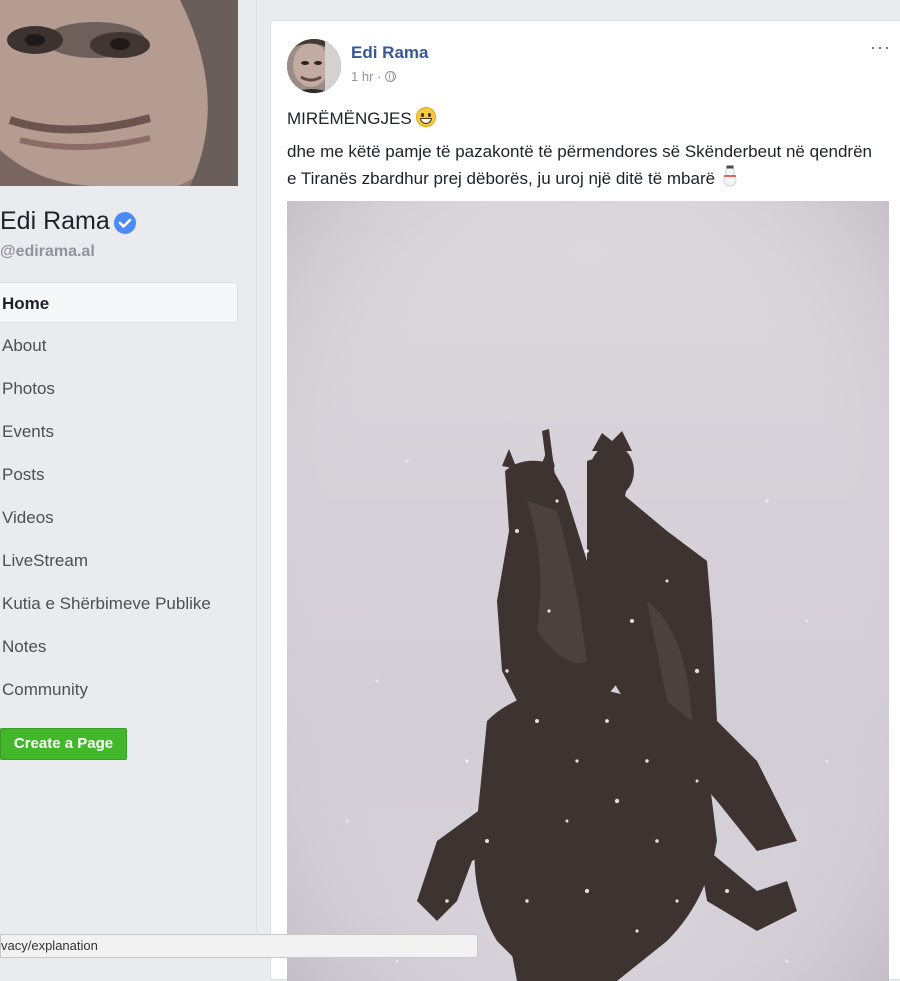  Describe the element at coordinates (349, 118) in the screenshot. I see `post-greeting: MIRËMËNGJES` at that location.